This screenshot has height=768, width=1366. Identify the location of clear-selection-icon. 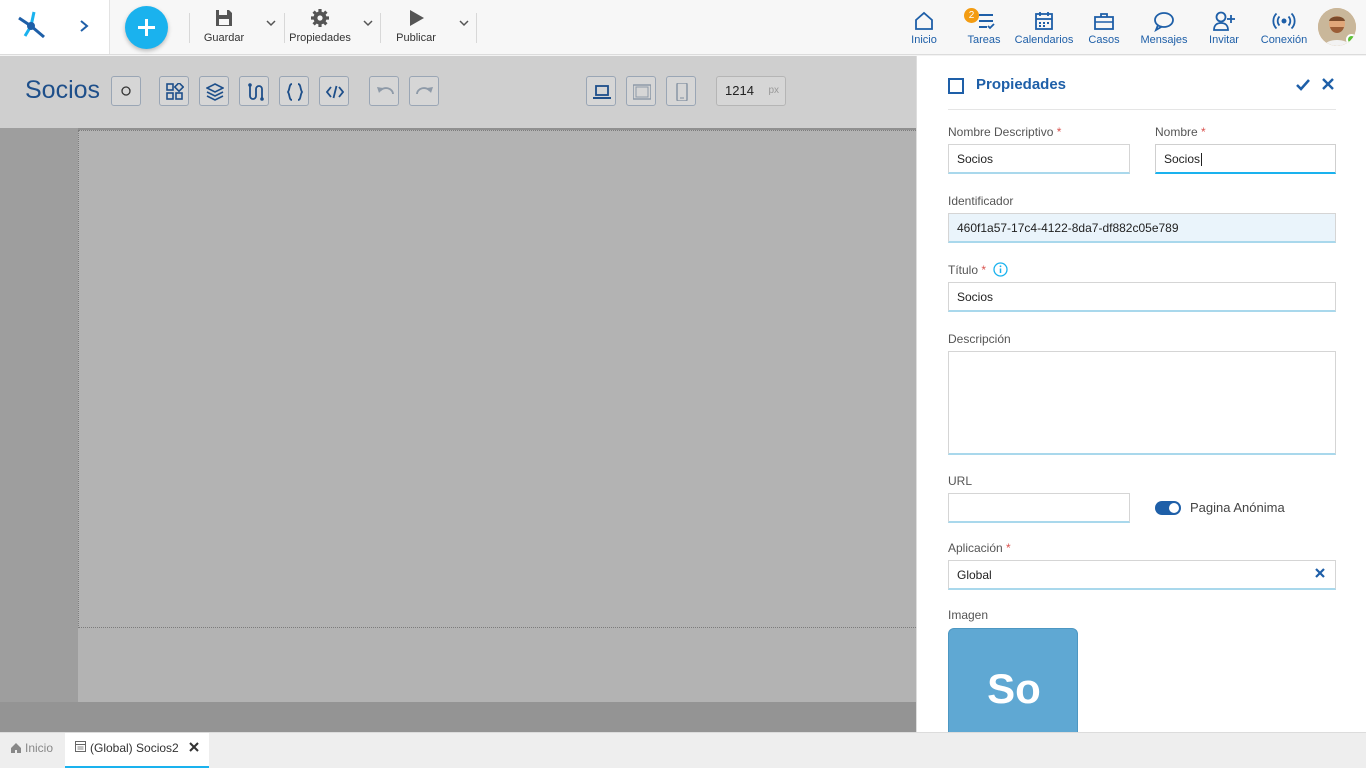
(1320, 573).